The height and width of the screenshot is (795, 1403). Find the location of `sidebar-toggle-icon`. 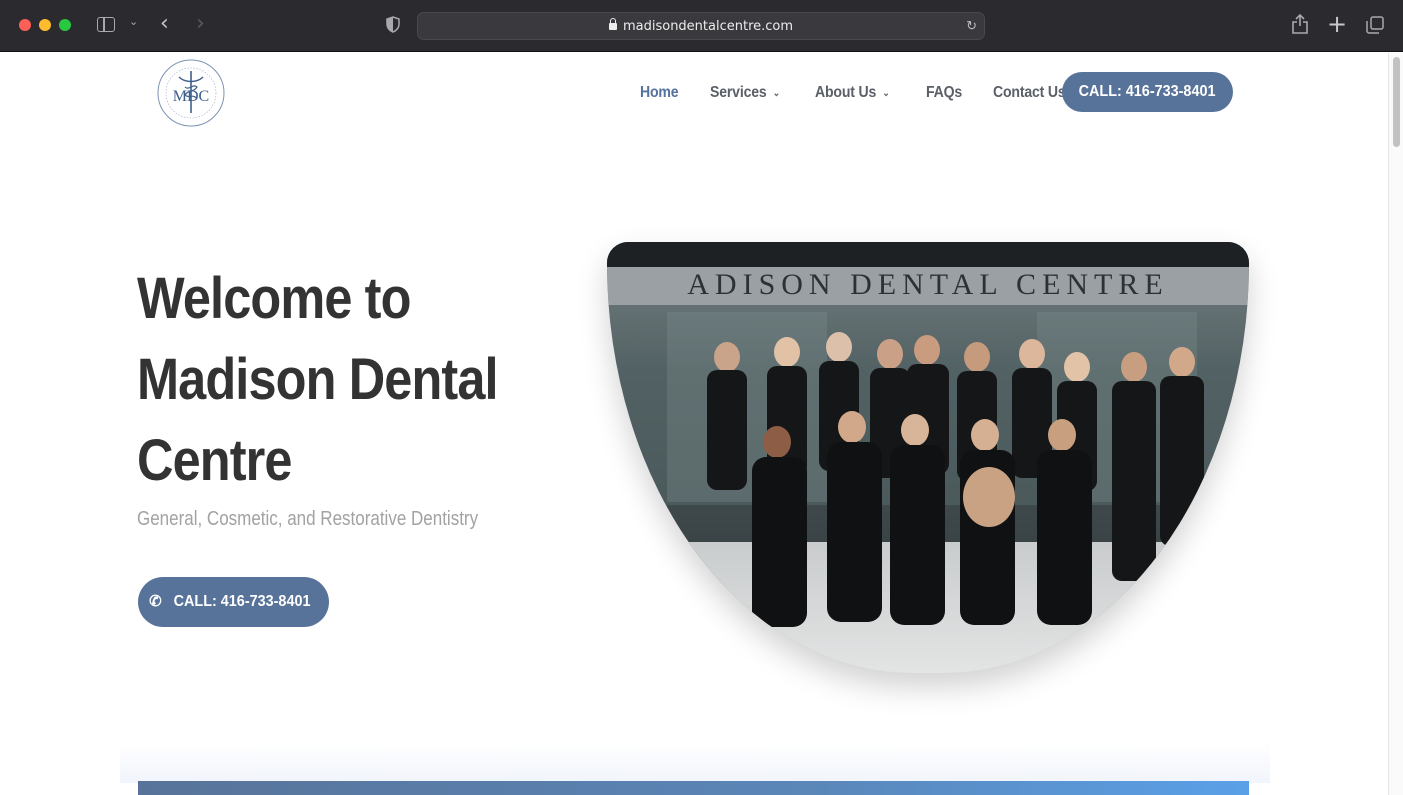

sidebar-toggle-icon is located at coordinates (106, 24).